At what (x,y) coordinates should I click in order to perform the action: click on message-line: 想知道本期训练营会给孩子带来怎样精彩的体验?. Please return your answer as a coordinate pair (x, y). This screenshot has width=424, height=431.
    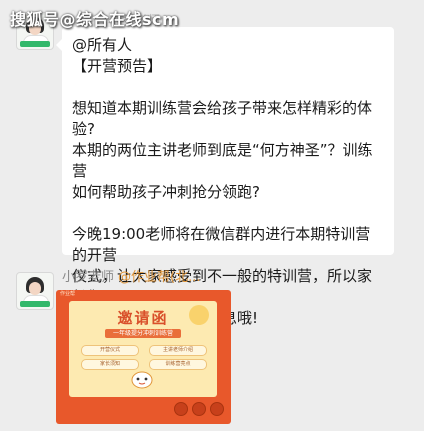
    Looking at the image, I should click on (222, 118).